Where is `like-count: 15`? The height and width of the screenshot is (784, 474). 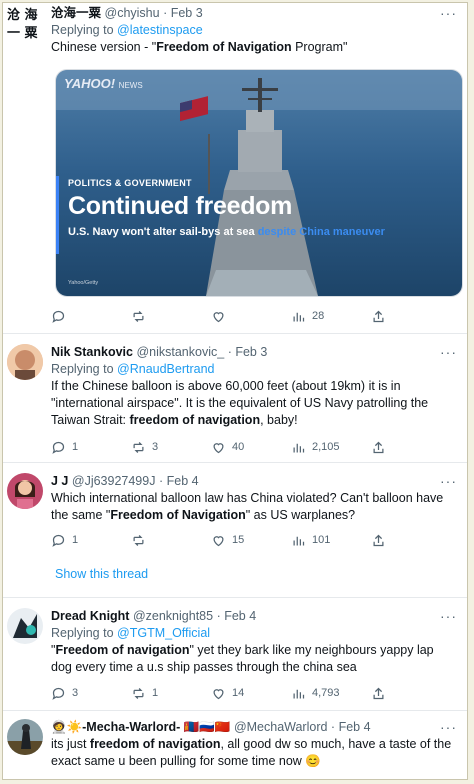 like-count: 15 is located at coordinates (238, 540).